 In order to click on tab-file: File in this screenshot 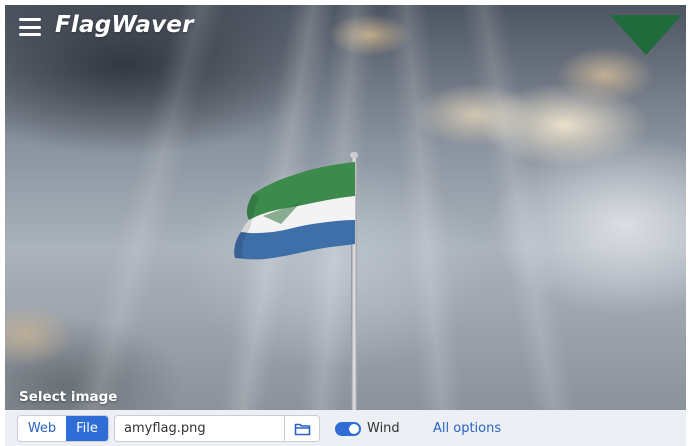, I will do `click(87, 428)`.